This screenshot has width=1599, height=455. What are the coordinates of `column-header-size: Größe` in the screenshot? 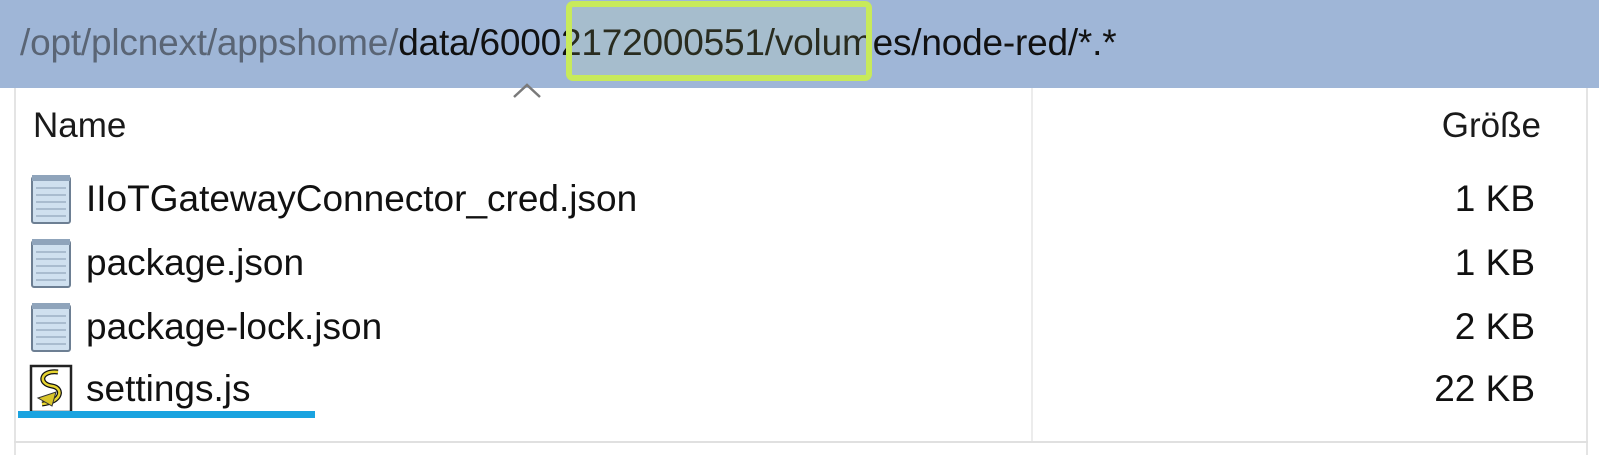 It's located at (1491, 126).